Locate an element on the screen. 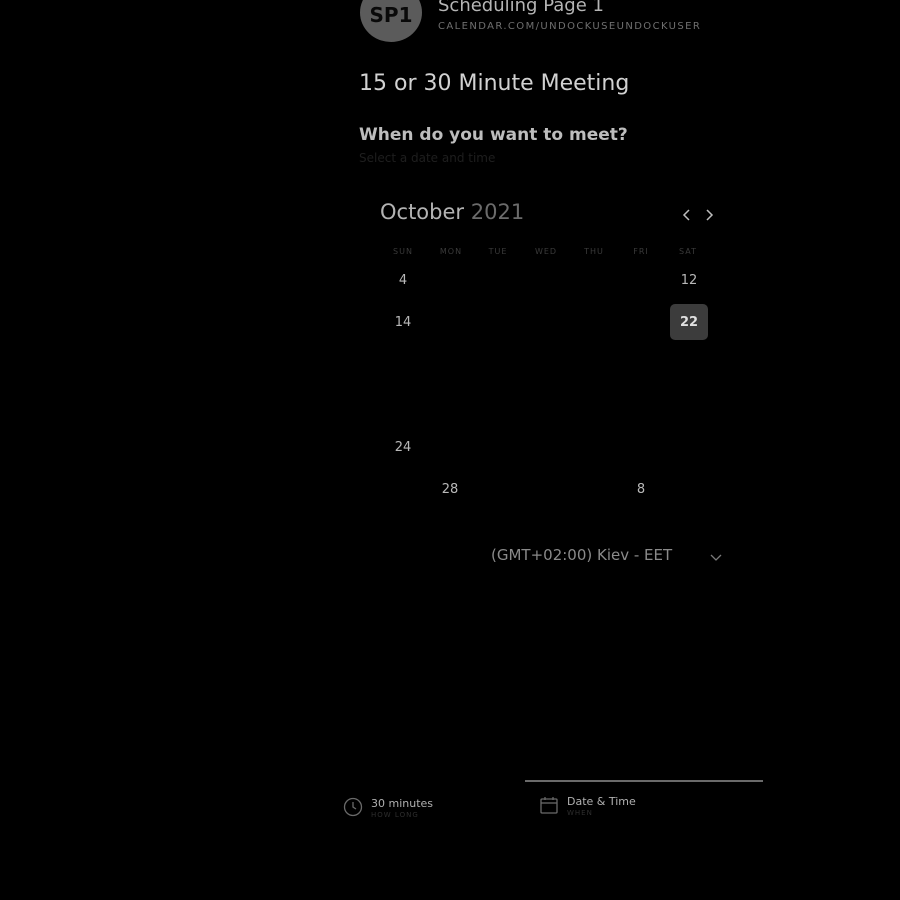 The width and height of the screenshot is (900, 900). meeting-question: When do you want to meet? is located at coordinates (493, 135).